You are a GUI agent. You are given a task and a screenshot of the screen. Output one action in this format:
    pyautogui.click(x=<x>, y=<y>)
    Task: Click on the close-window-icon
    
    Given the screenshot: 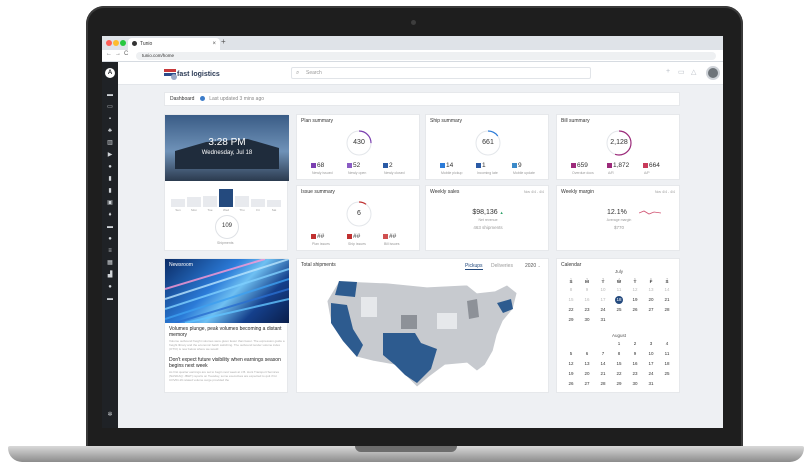 What is the action you would take?
    pyautogui.click(x=109, y=43)
    